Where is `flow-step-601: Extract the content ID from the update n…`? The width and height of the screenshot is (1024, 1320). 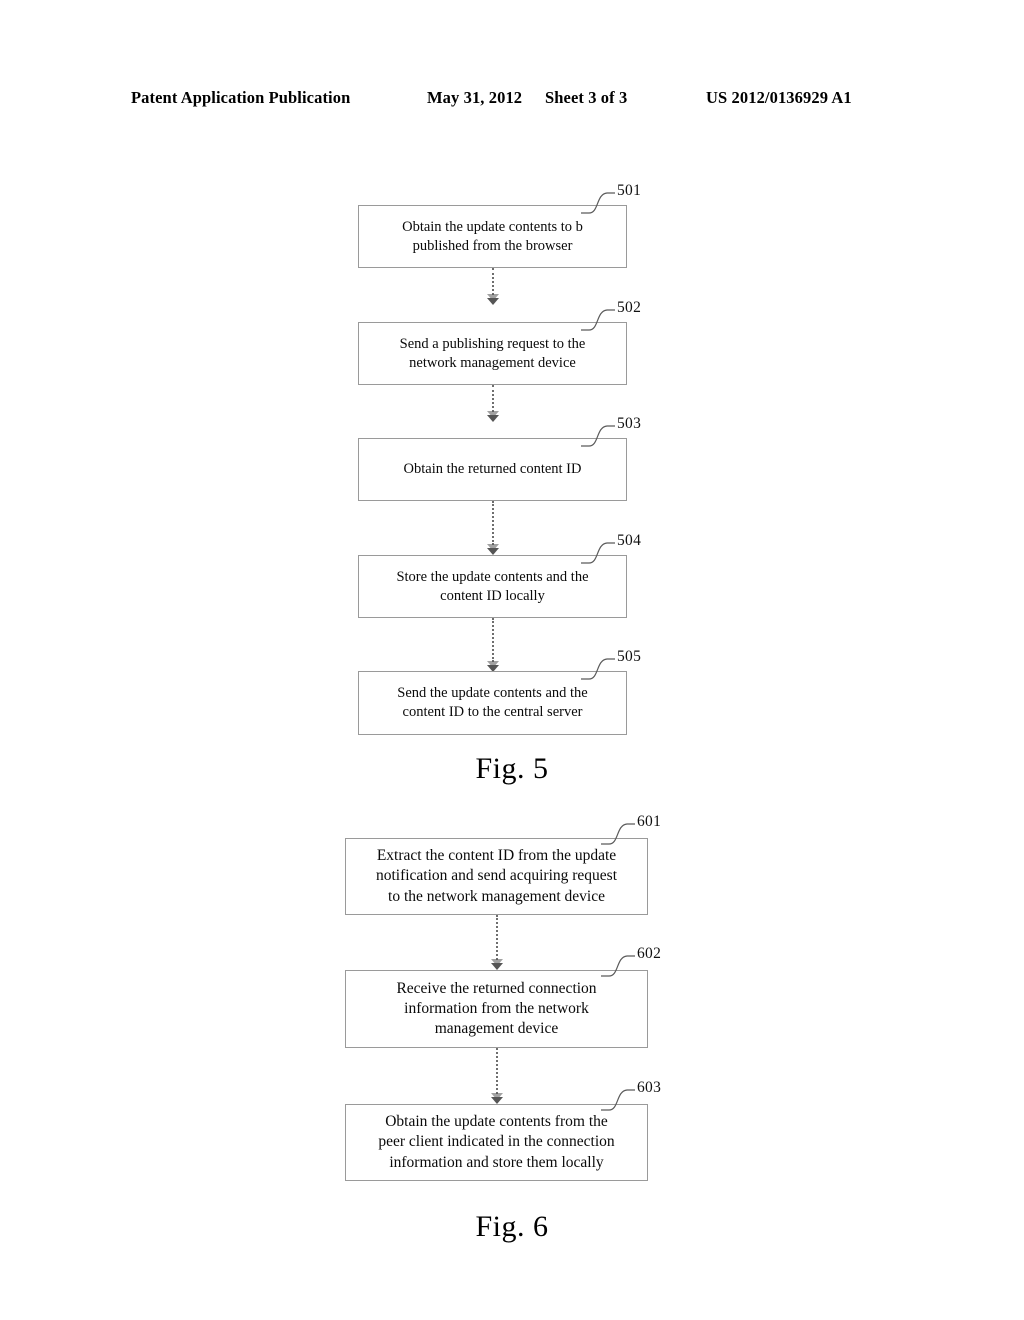
flow-step-601: Extract the content ID from the update n… is located at coordinates (496, 876).